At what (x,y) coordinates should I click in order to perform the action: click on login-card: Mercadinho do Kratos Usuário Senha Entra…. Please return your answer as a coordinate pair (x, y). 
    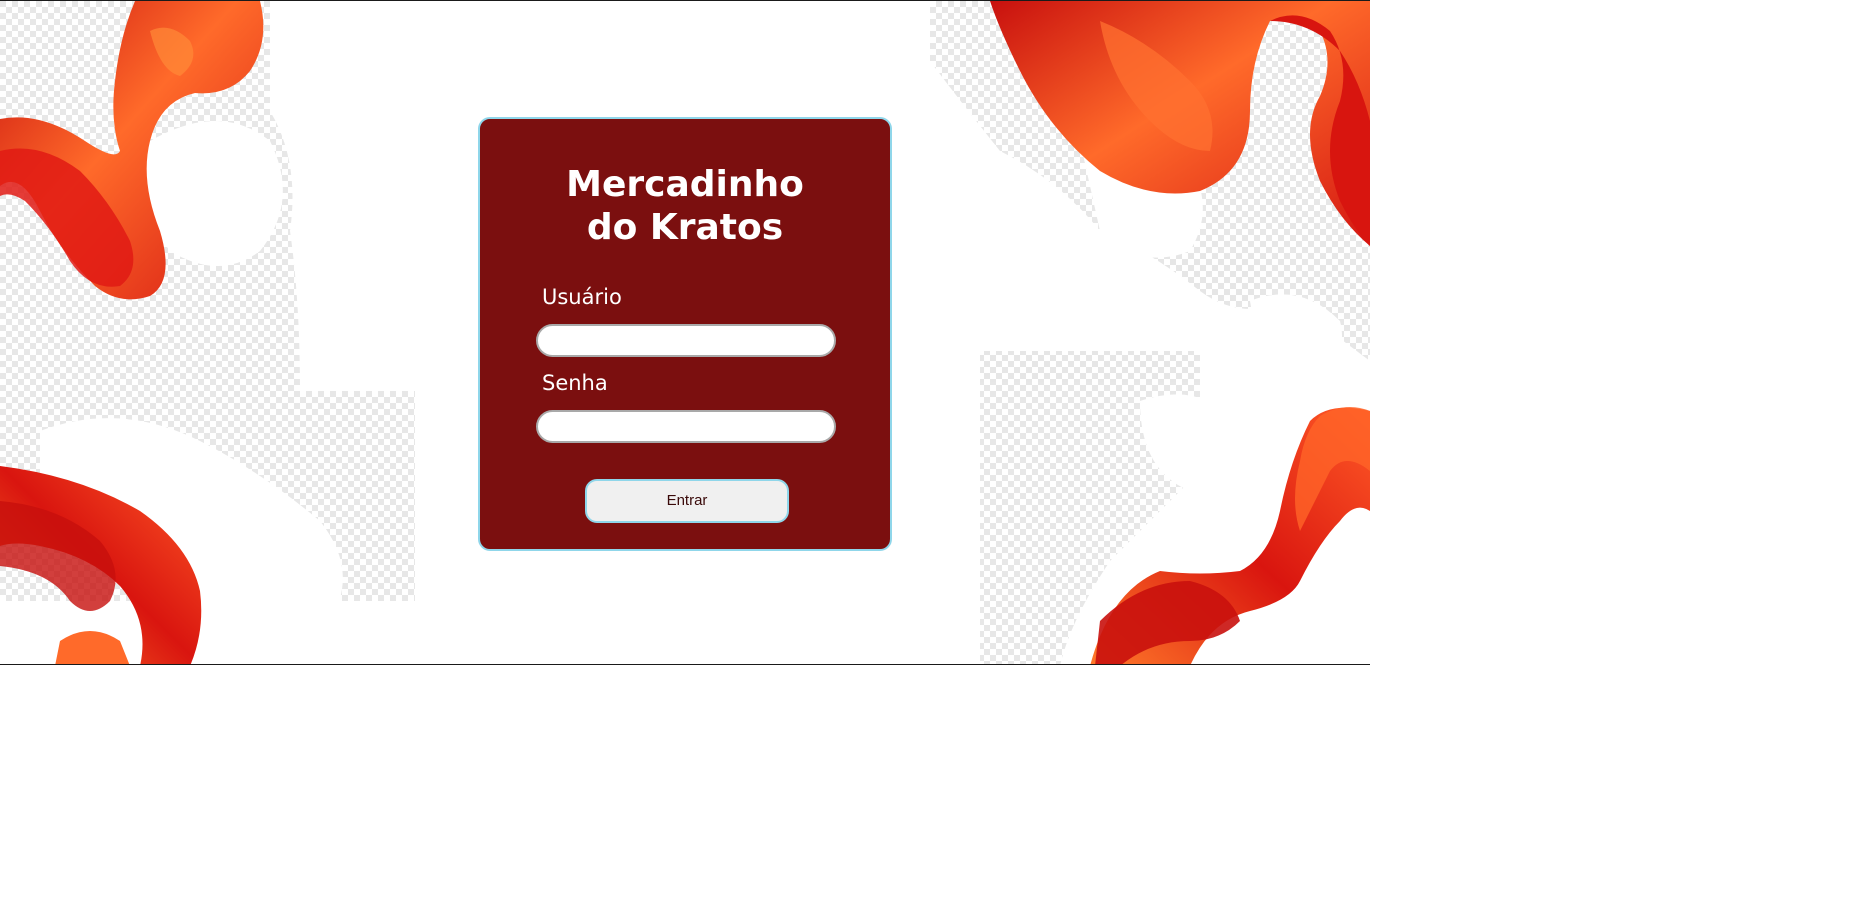
    Looking at the image, I should click on (685, 334).